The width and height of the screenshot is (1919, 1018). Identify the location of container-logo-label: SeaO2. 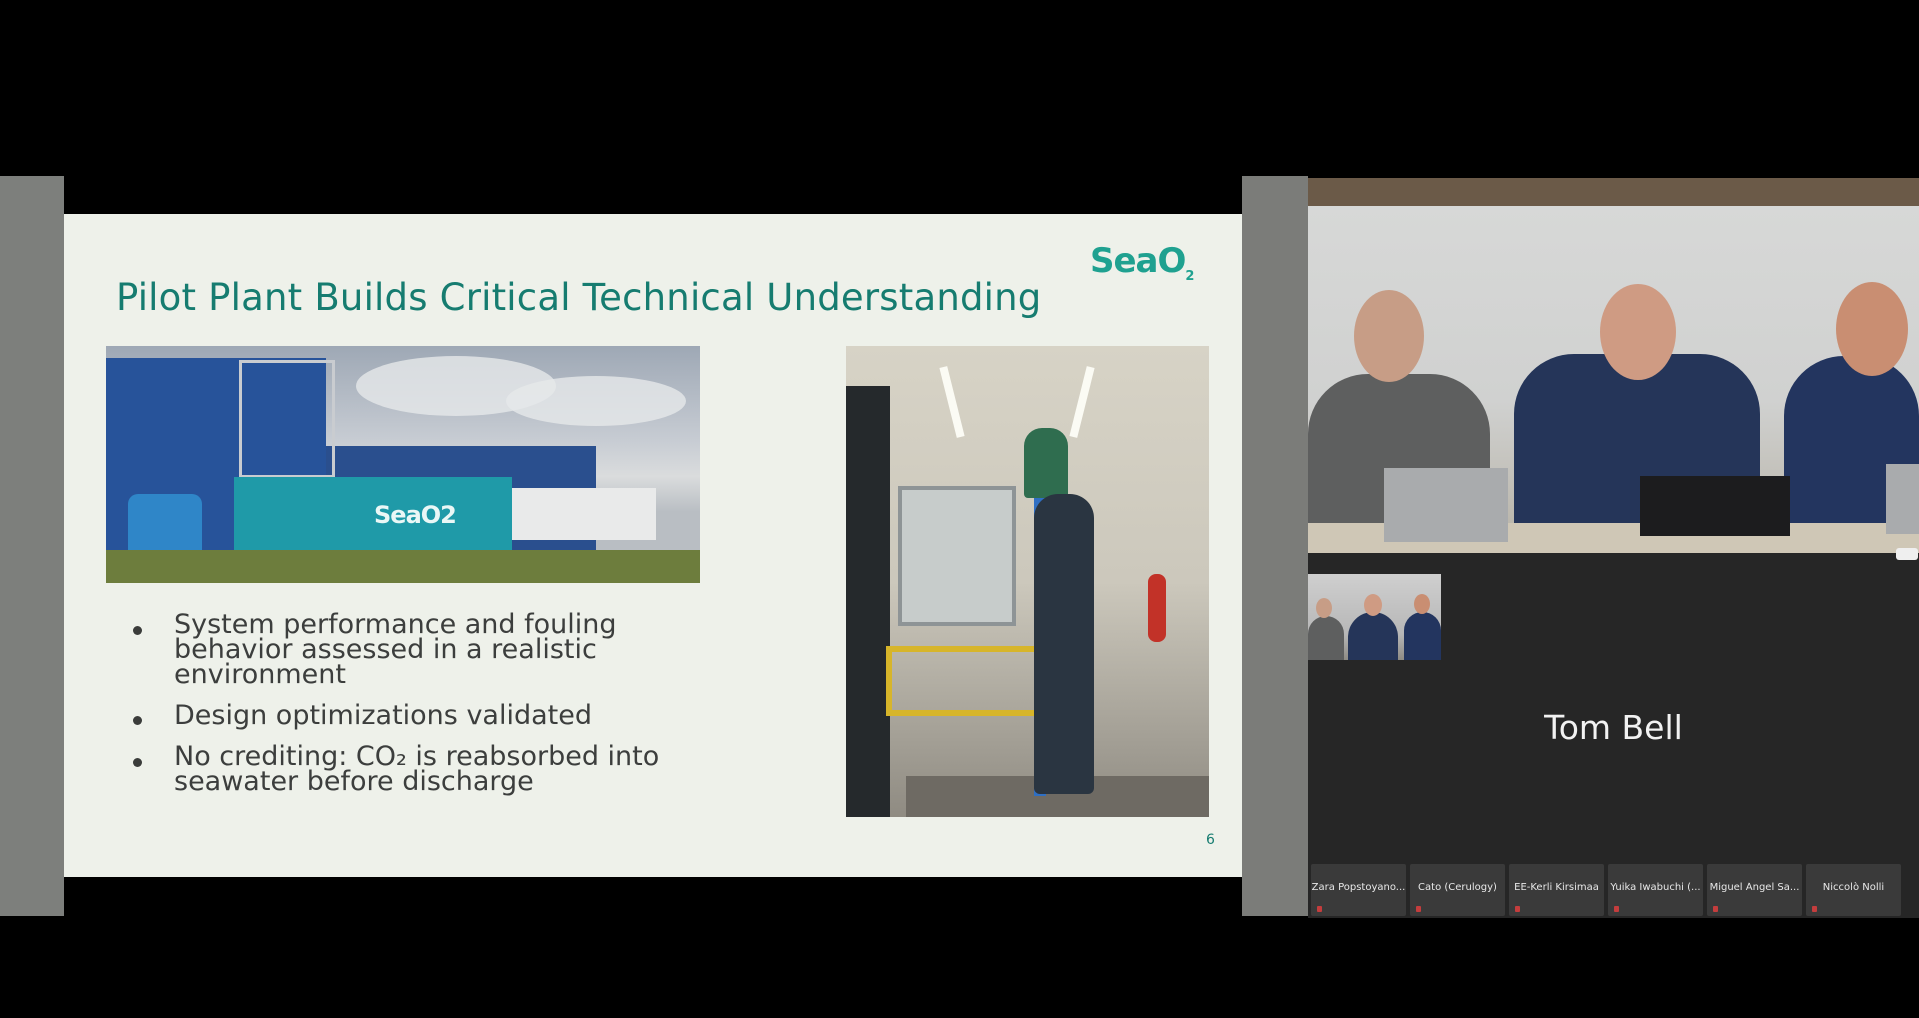
(415, 515).